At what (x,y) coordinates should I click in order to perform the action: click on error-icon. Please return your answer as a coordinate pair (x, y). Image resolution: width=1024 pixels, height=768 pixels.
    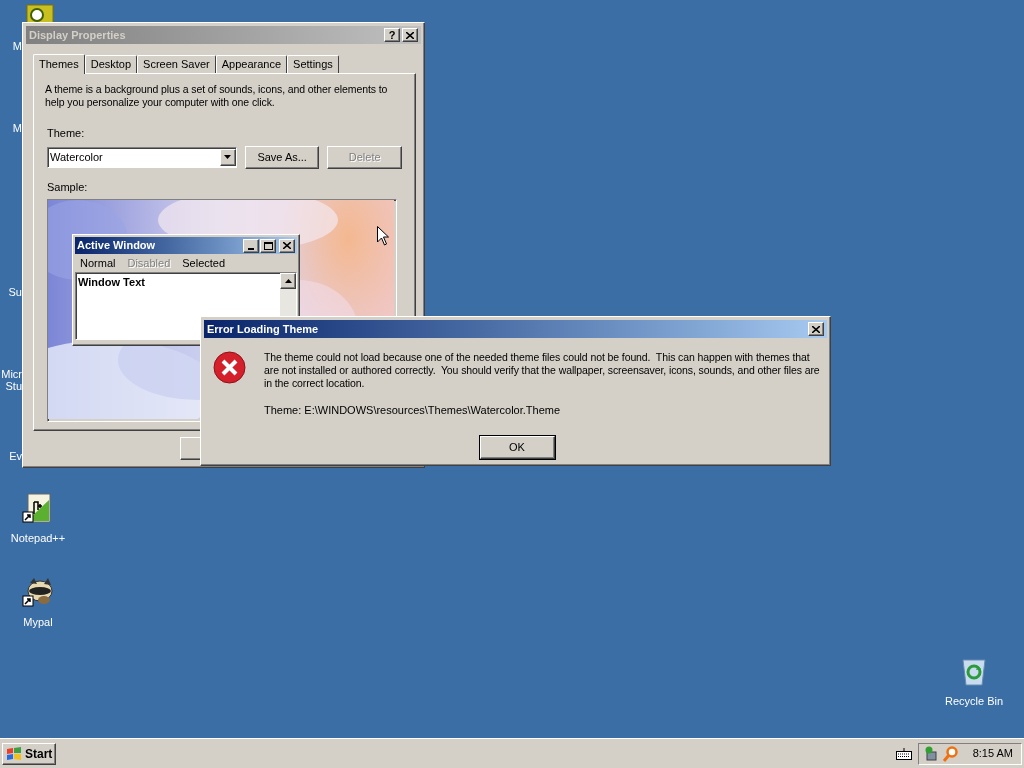
    Looking at the image, I should click on (229, 367).